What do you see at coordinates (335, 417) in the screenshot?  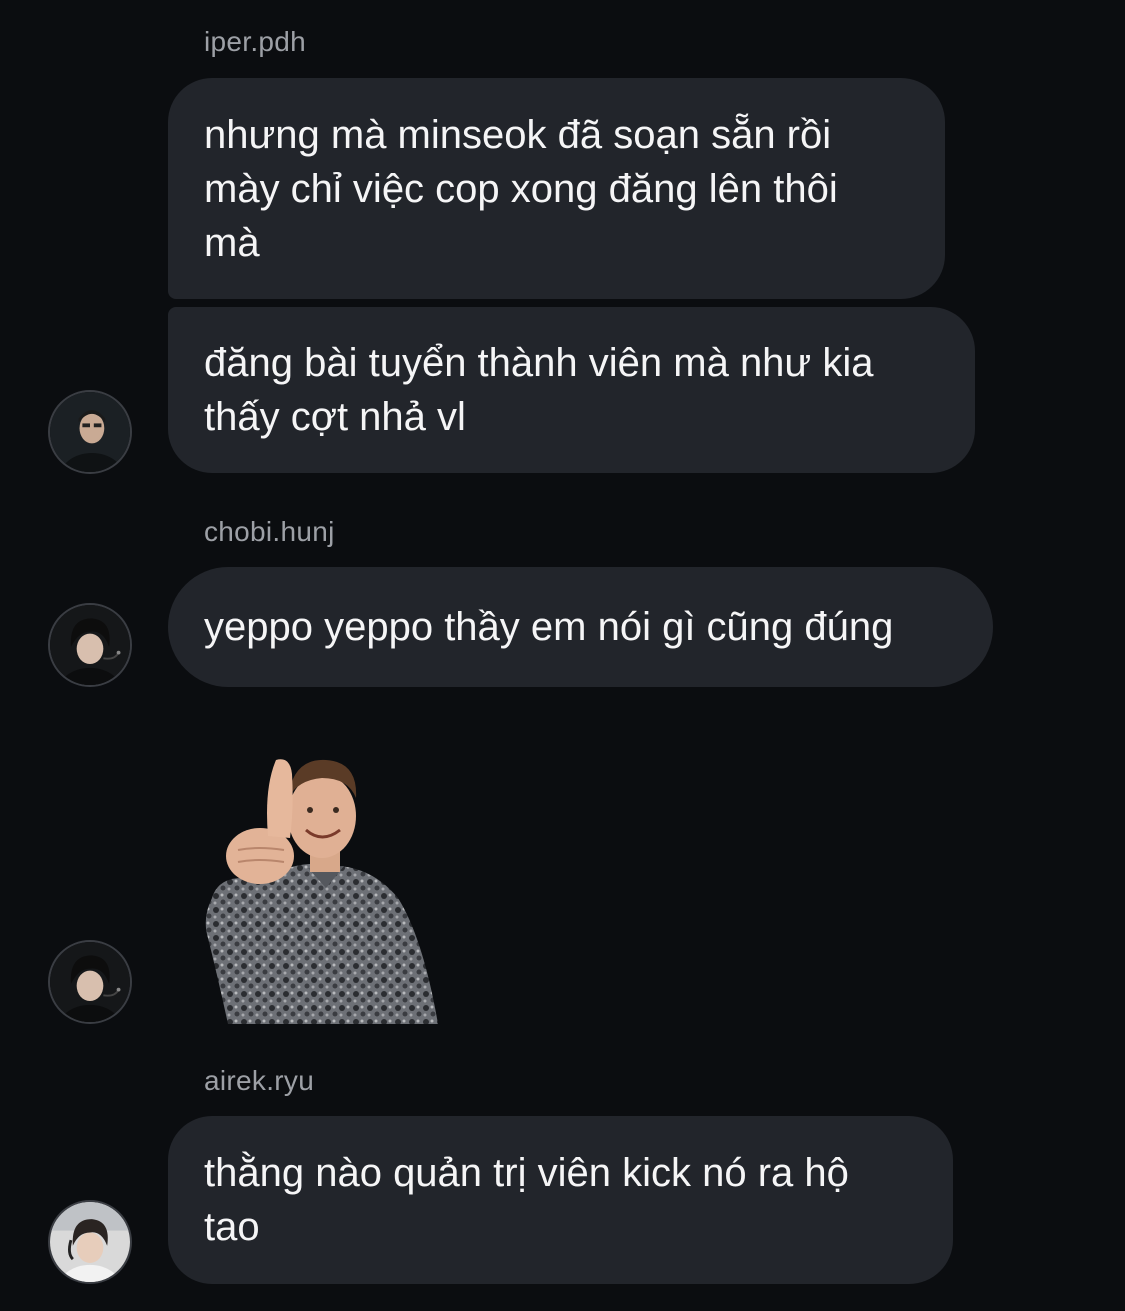 I see `message-line: thấy cợt nhả vl` at bounding box center [335, 417].